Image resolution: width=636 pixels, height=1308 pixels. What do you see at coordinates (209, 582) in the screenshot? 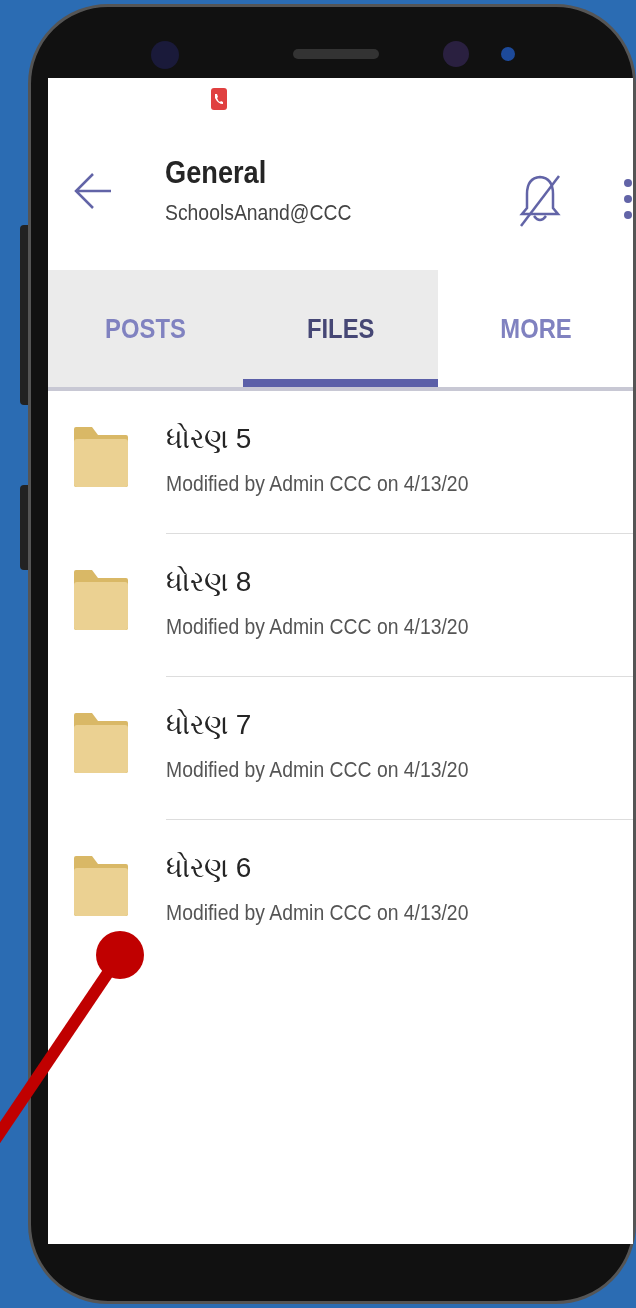
I see `folder-name: ધોરણ 8` at bounding box center [209, 582].